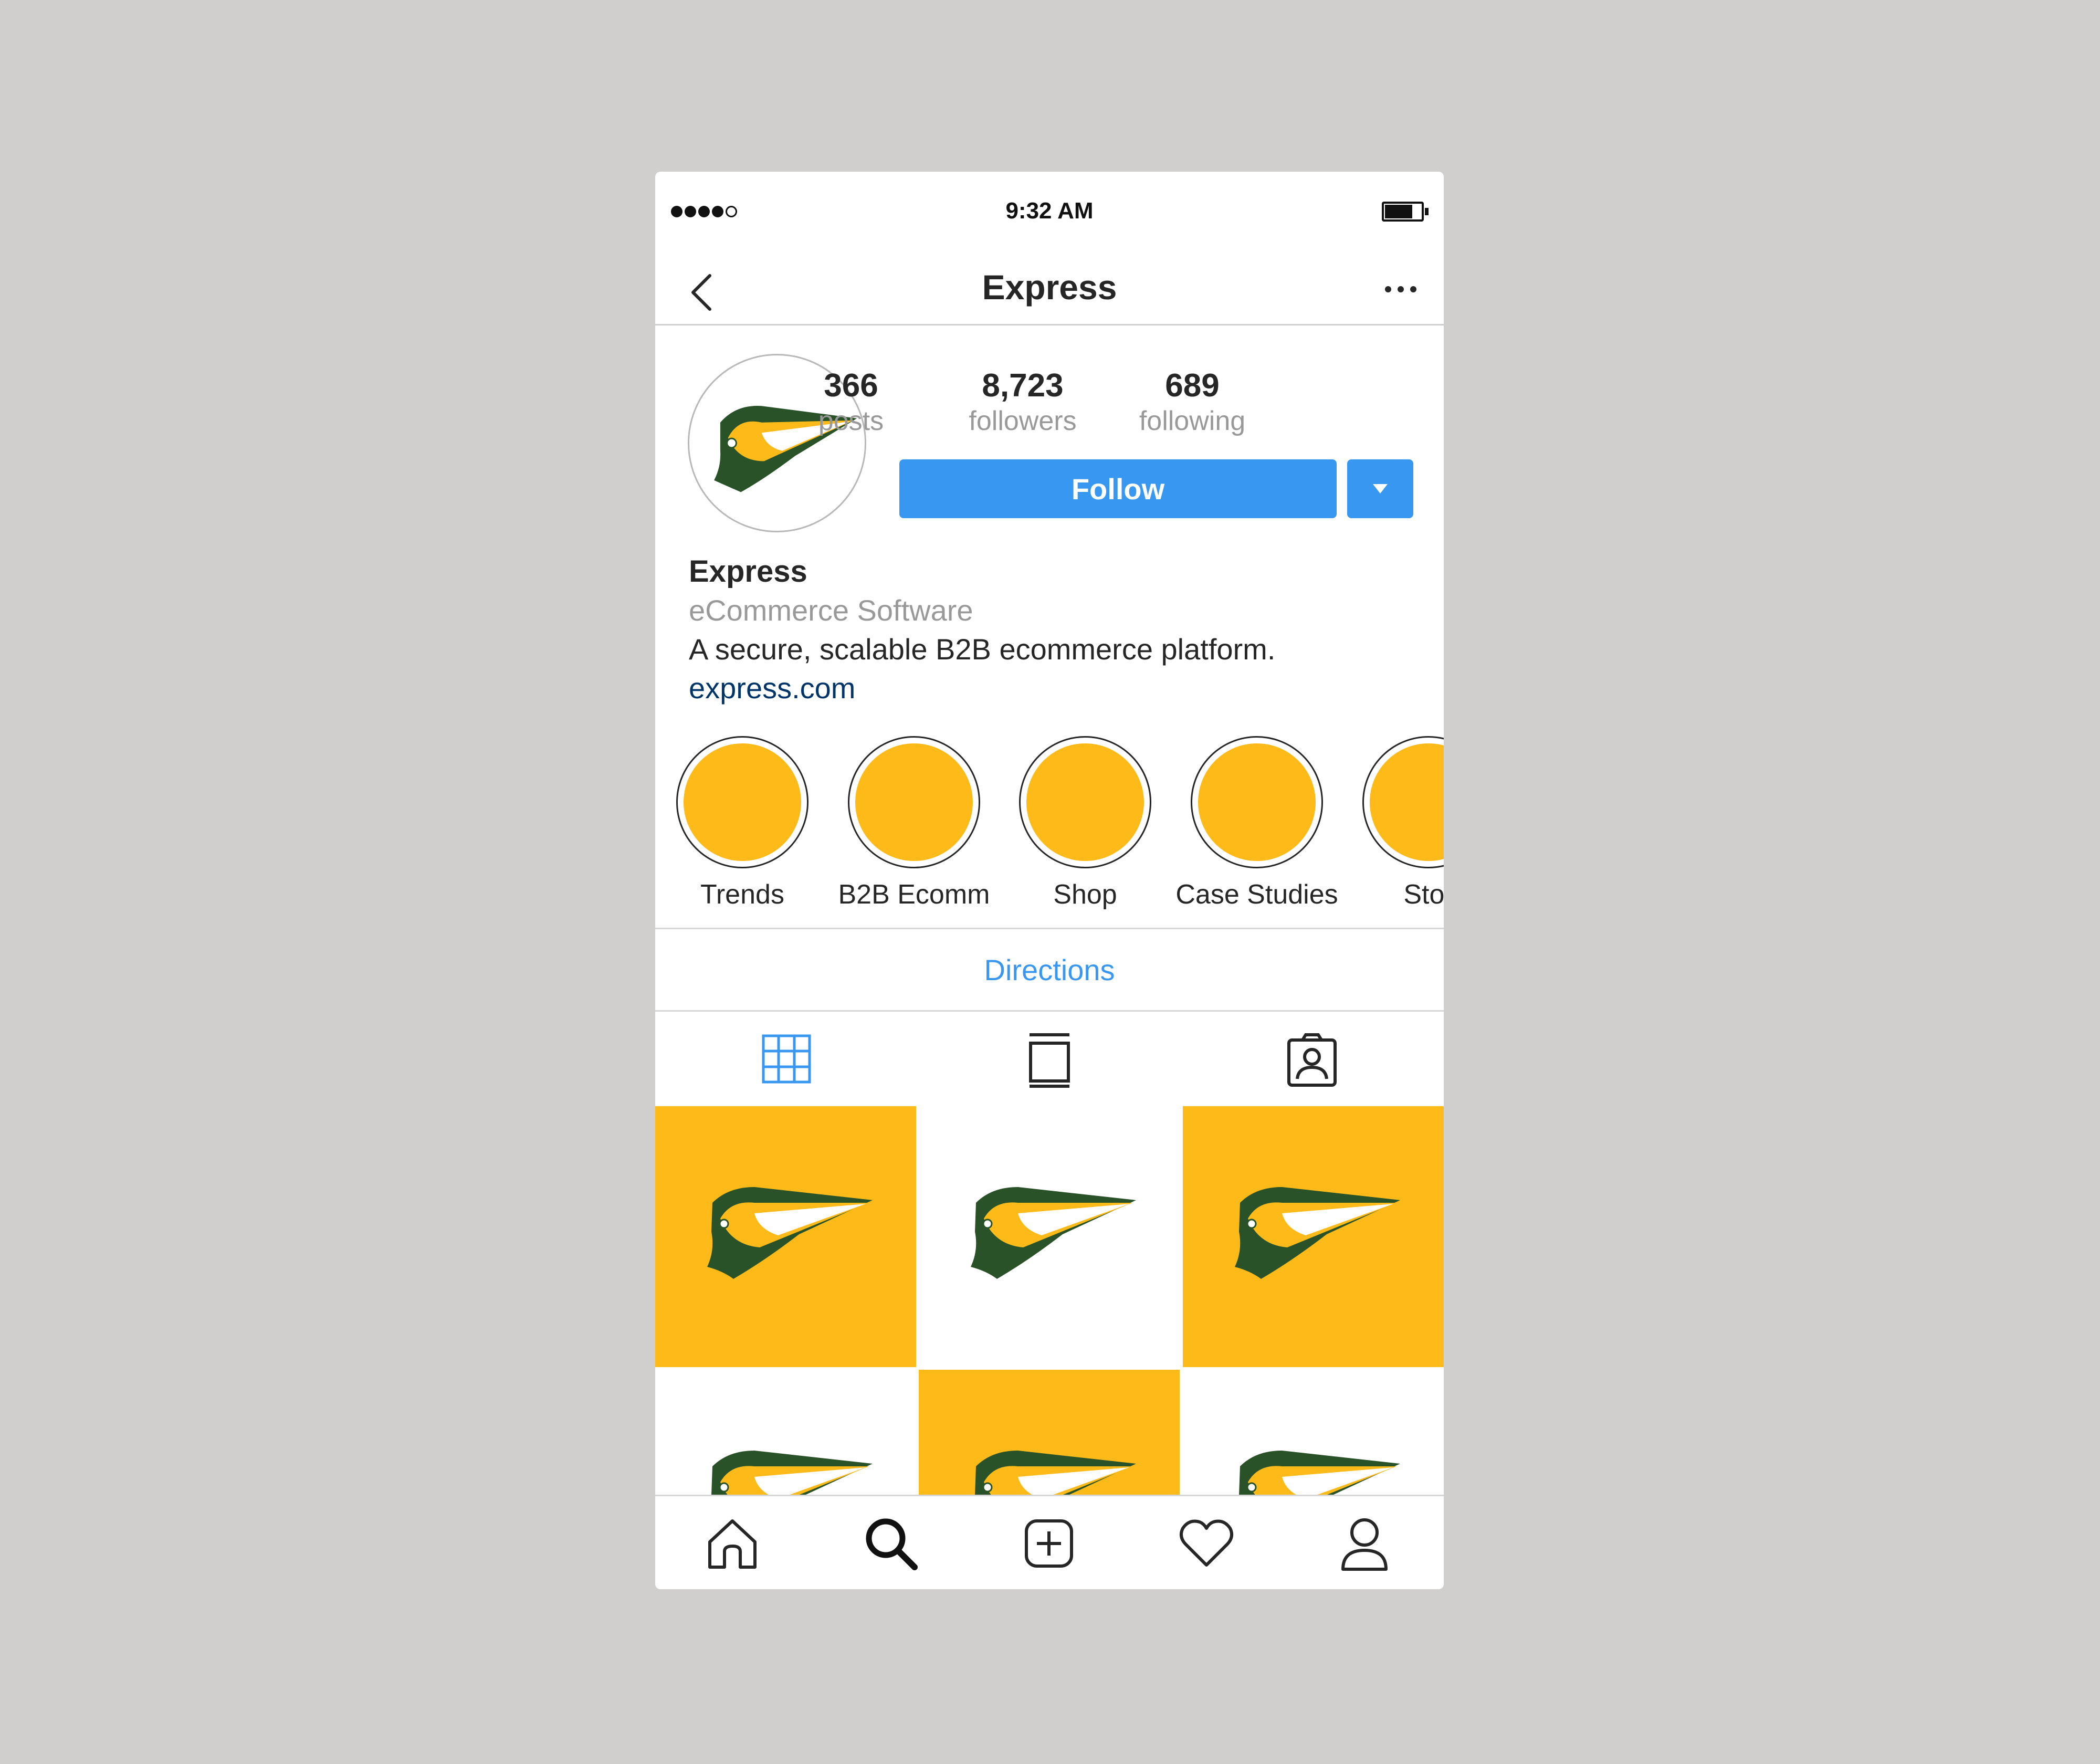 The width and height of the screenshot is (2100, 1764). What do you see at coordinates (1206, 1543) in the screenshot?
I see `heart-icon` at bounding box center [1206, 1543].